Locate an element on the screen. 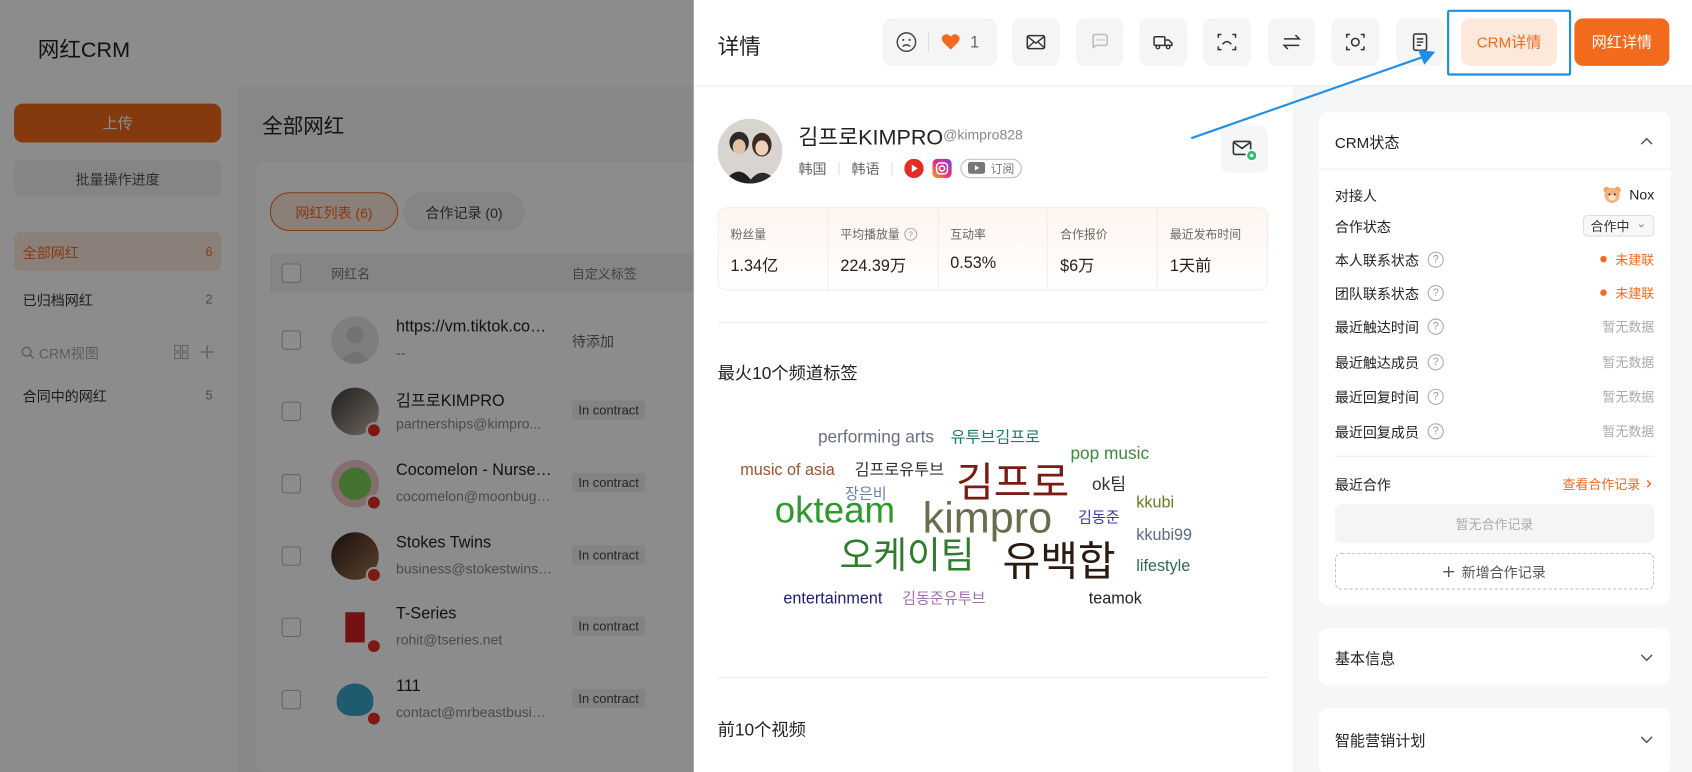 This screenshot has width=1692, height=772. word-cloud-term: 김동준유투브 is located at coordinates (944, 598).